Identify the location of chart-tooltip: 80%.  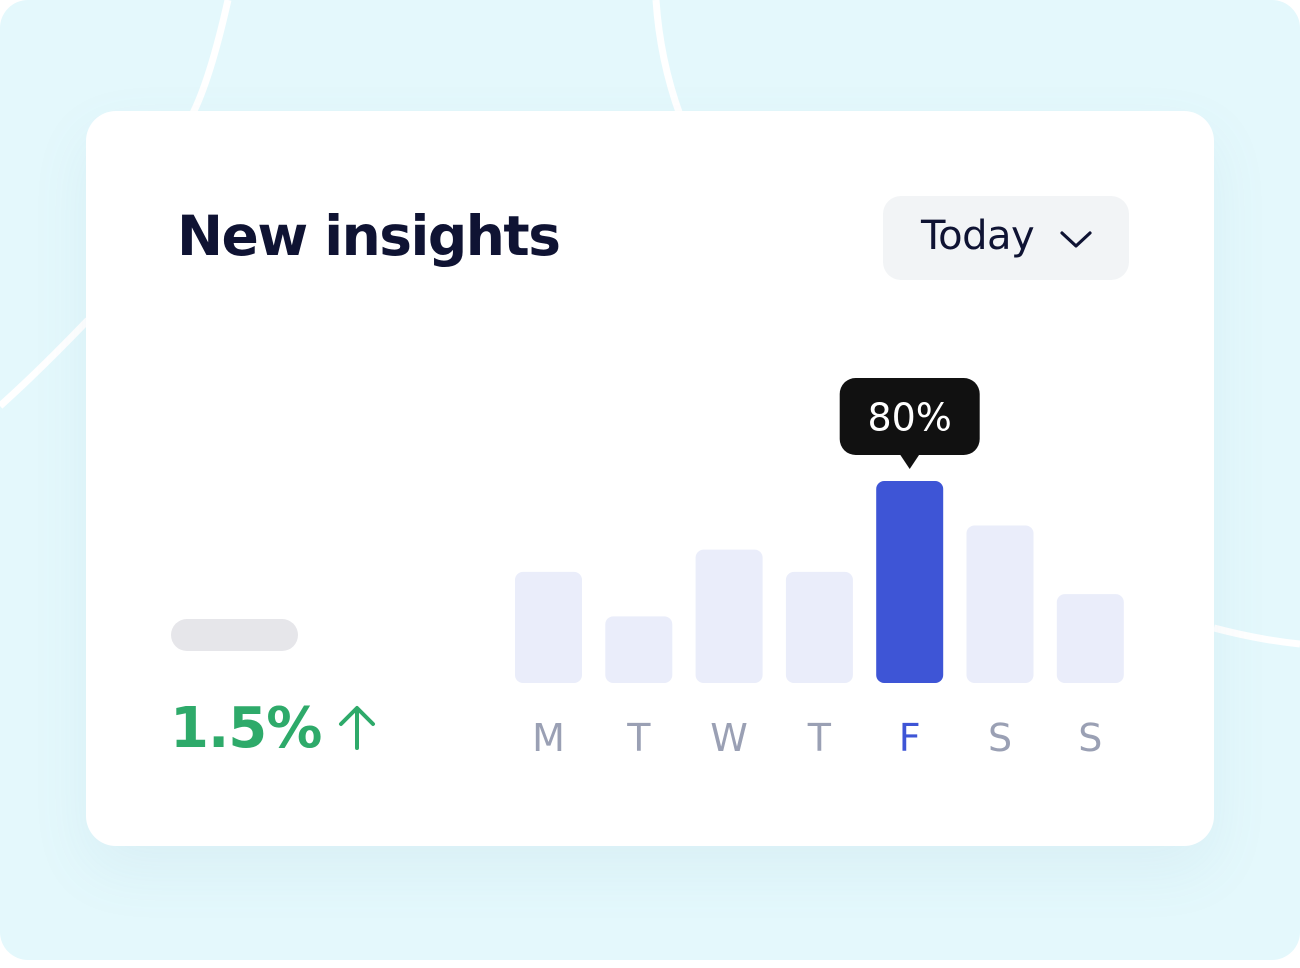
(909, 423).